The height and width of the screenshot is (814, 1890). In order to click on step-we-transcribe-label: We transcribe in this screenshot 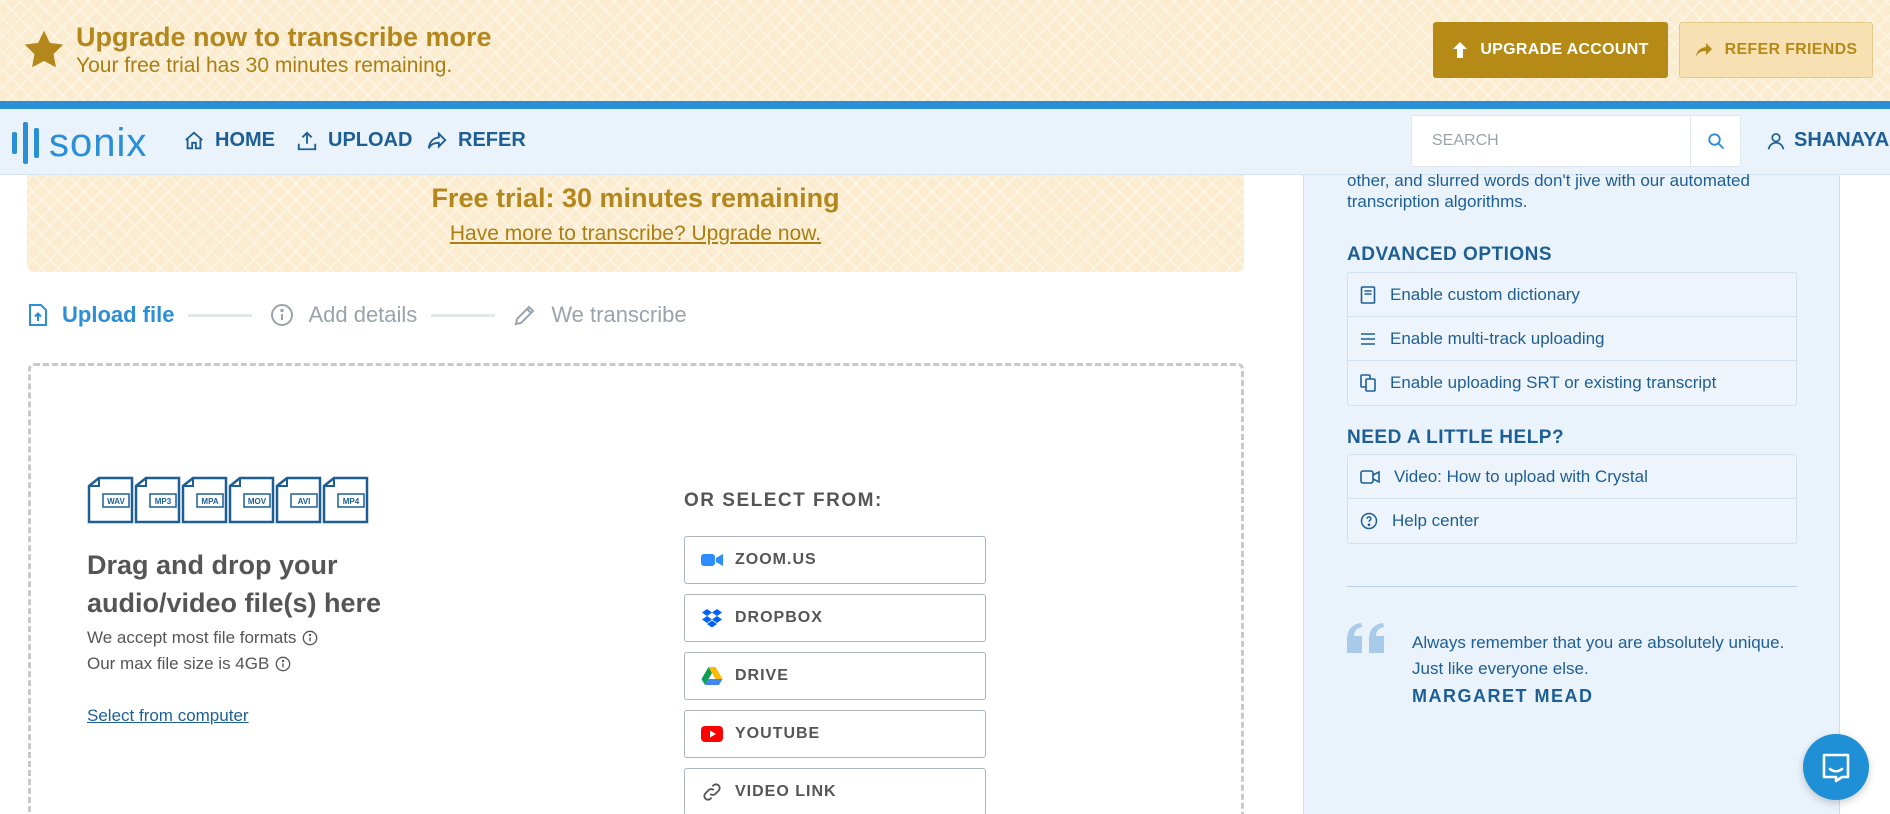, I will do `click(619, 314)`.